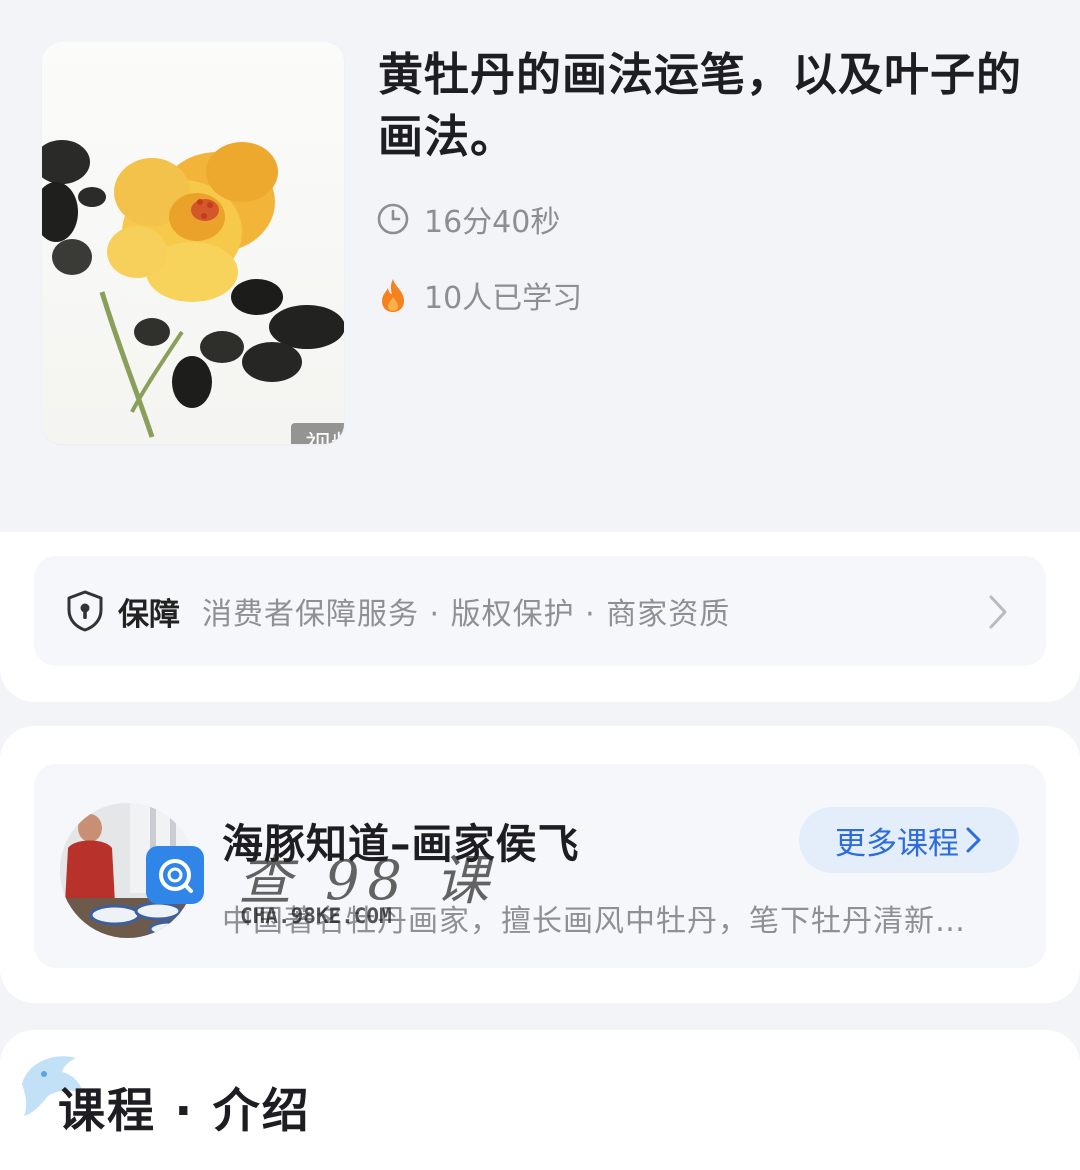 This screenshot has height=1170, width=1080. Describe the element at coordinates (85, 611) in the screenshot. I see `shield-icon` at that location.